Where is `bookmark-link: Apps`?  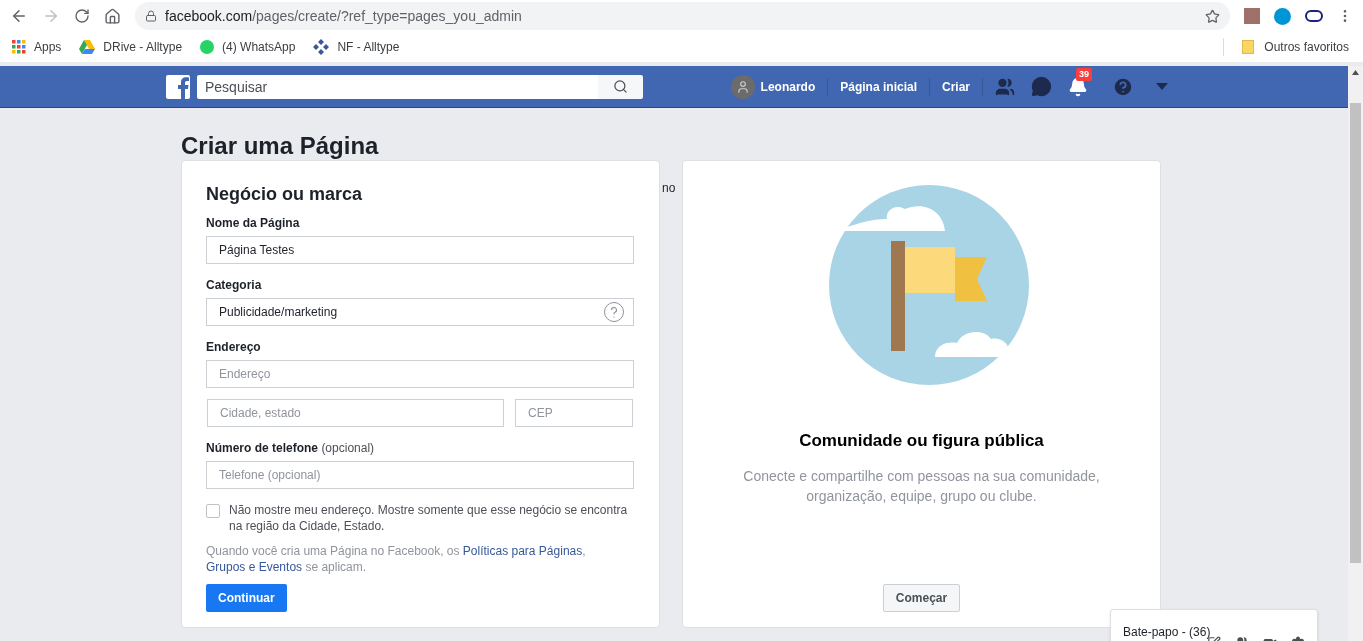
bookmark-link: Apps is located at coordinates (37, 47).